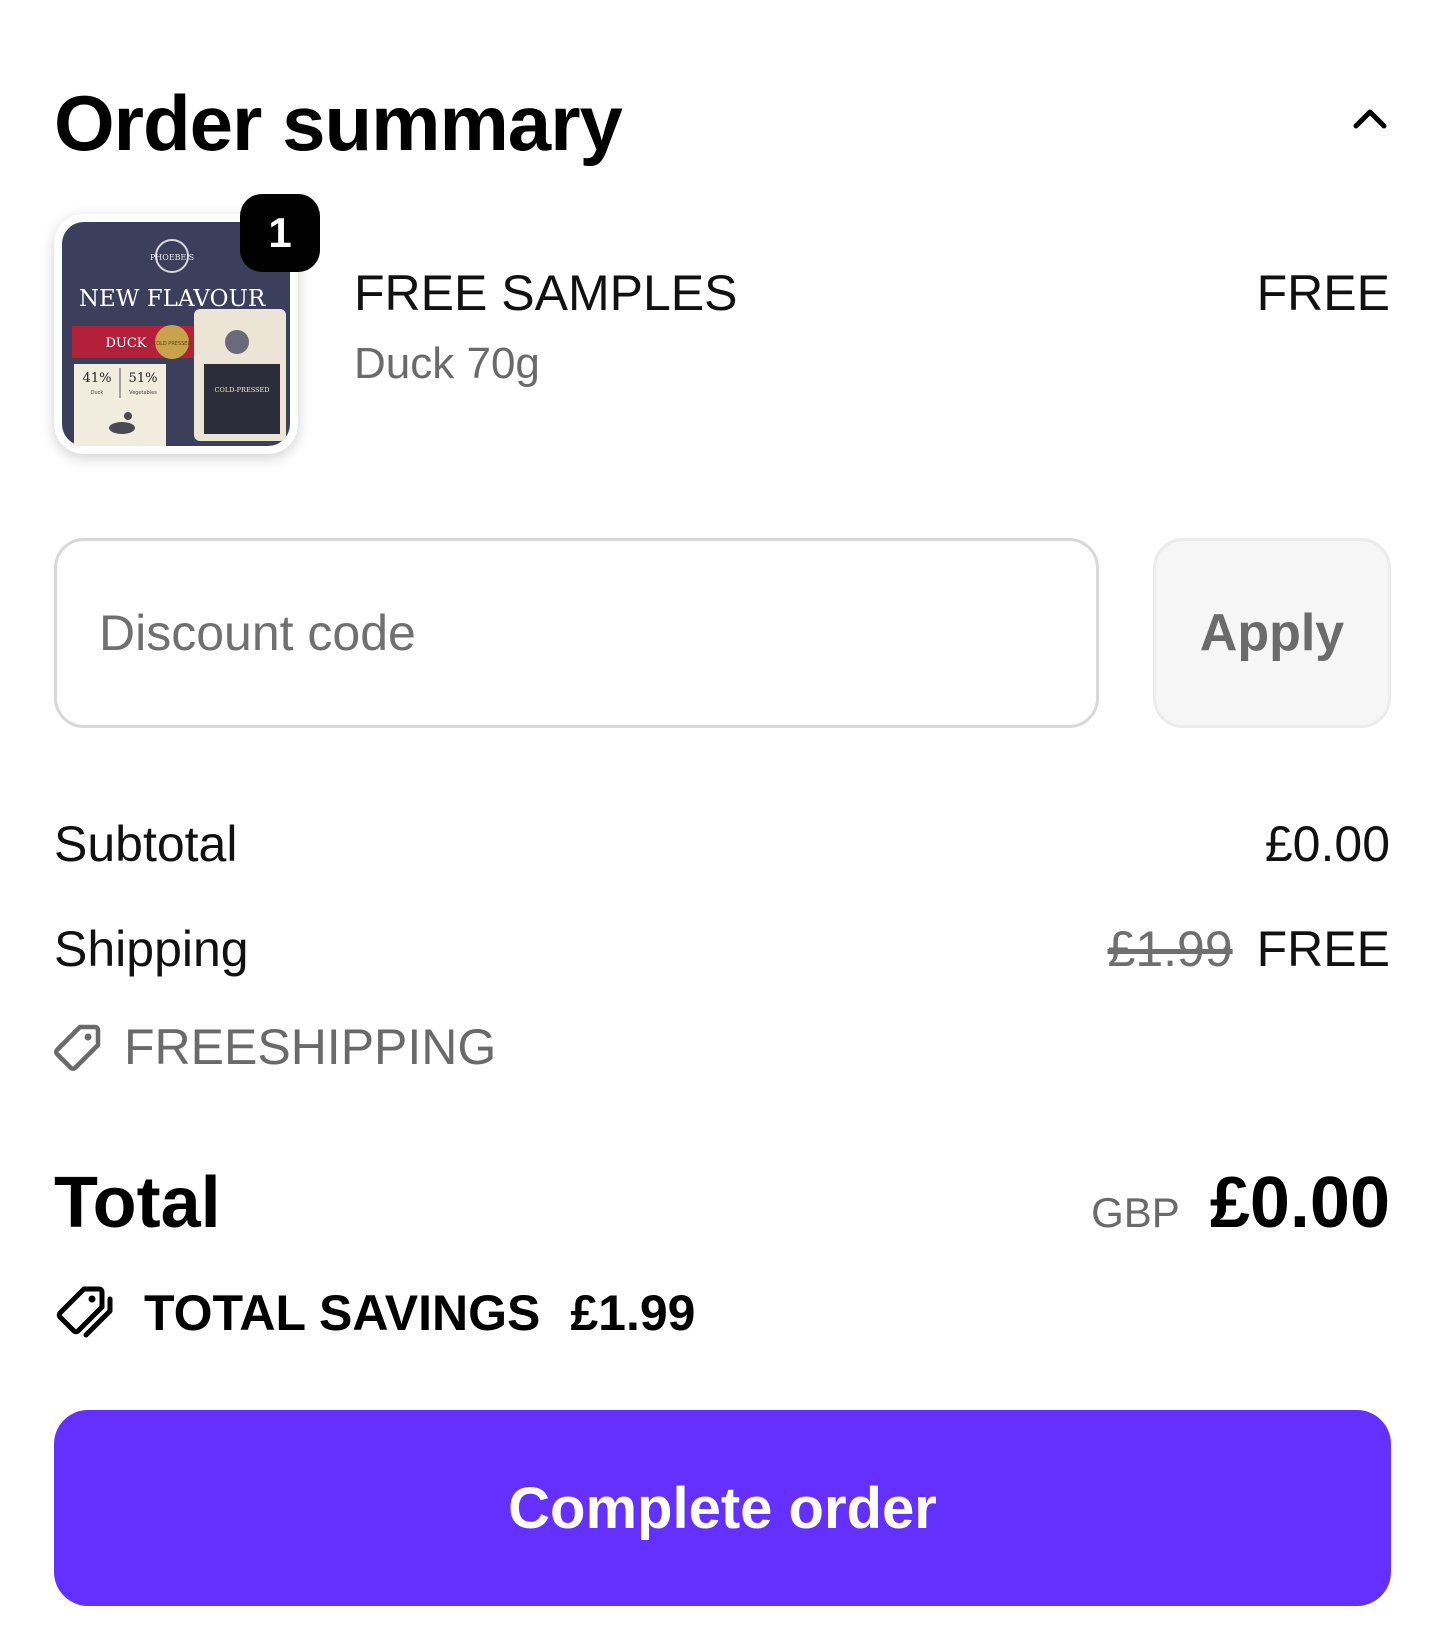  Describe the element at coordinates (1327, 844) in the screenshot. I see `subtotal-value: £0.00` at that location.